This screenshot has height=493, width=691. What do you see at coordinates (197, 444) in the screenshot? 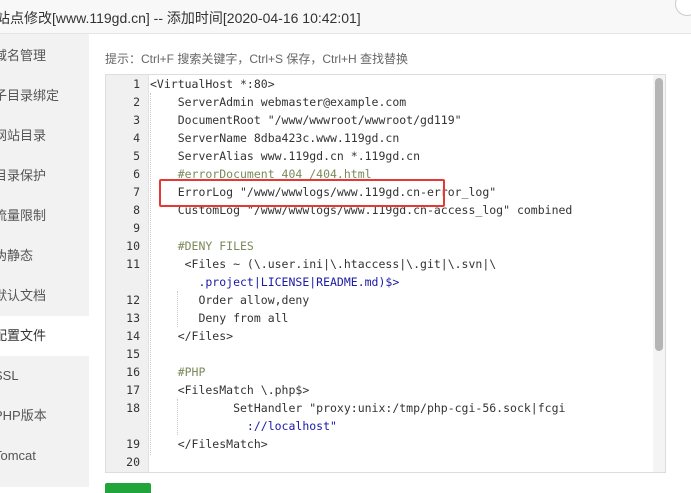
I see `code-line: 19 </FilesMatch>` at bounding box center [197, 444].